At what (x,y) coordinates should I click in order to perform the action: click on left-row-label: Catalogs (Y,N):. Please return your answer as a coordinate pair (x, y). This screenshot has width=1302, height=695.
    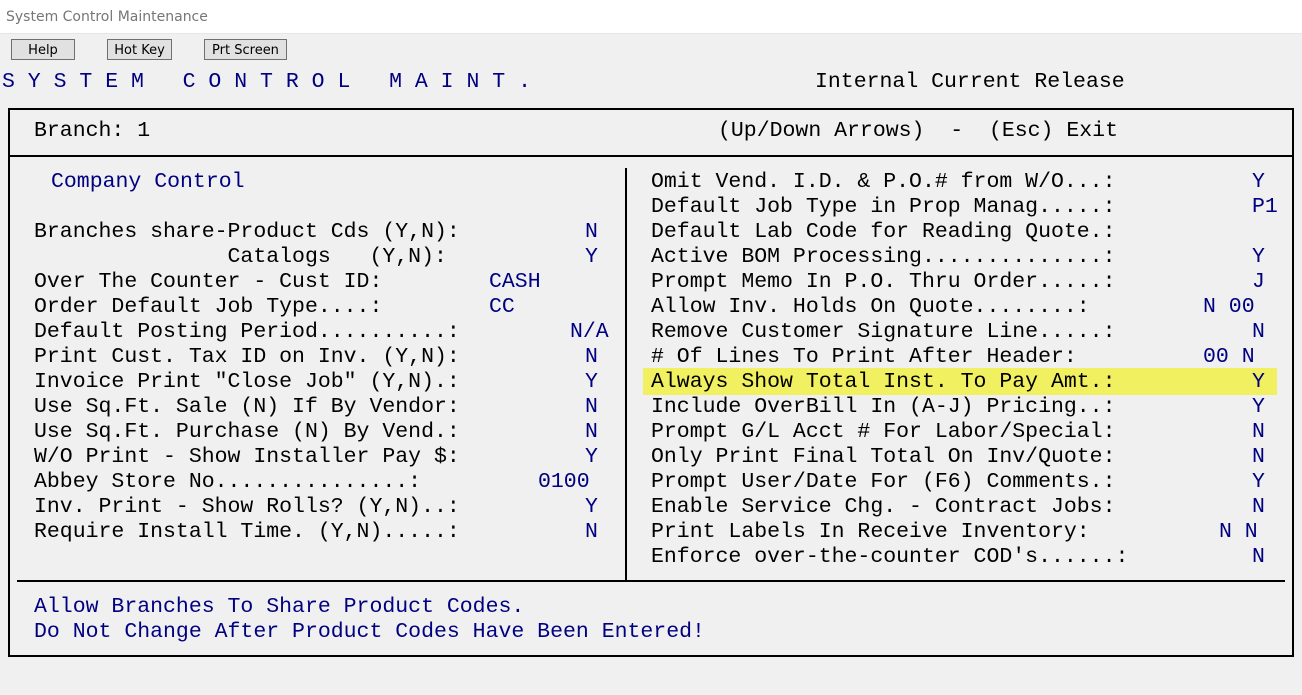
    Looking at the image, I should click on (240, 257).